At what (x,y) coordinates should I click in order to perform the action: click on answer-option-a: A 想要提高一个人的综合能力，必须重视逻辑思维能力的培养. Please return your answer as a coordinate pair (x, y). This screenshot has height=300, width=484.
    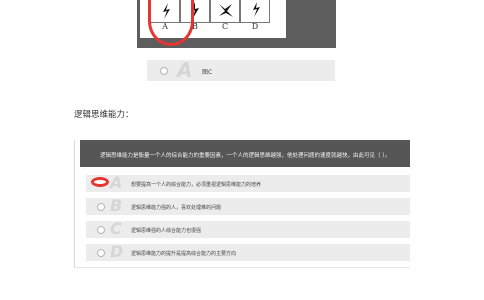
    Looking at the image, I should click on (248, 182).